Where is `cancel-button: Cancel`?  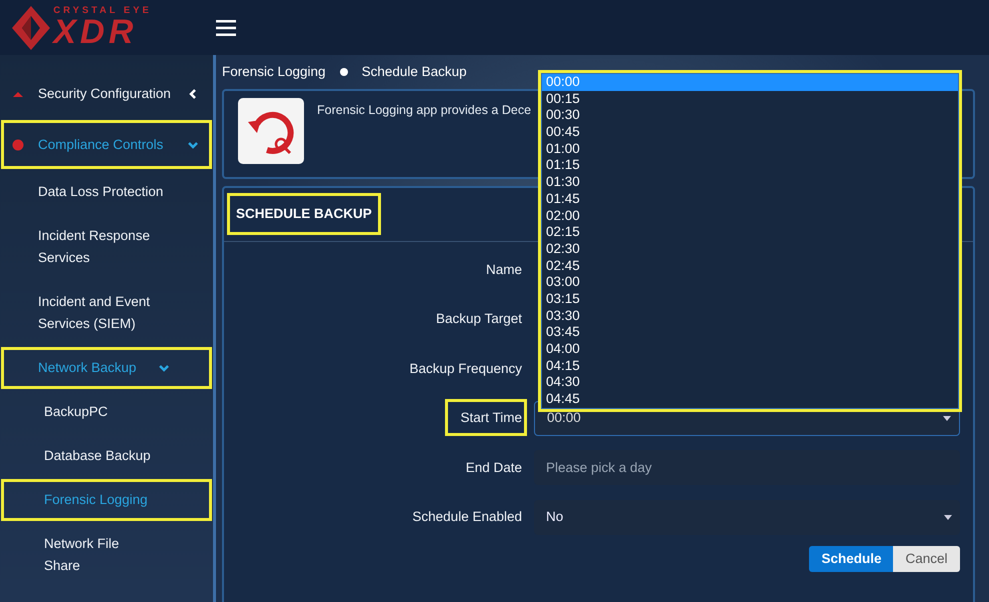 cancel-button: Cancel is located at coordinates (926, 559).